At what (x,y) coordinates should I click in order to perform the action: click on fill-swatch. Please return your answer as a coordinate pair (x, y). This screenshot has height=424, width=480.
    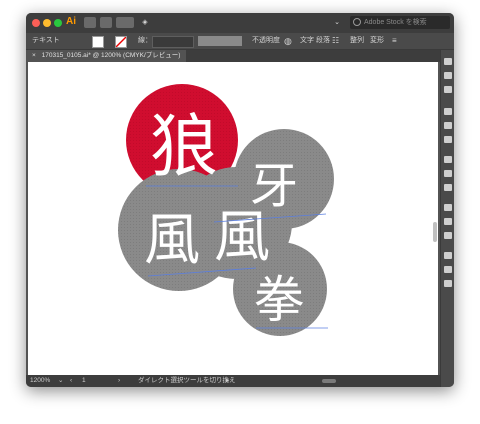
    Looking at the image, I should click on (98, 42).